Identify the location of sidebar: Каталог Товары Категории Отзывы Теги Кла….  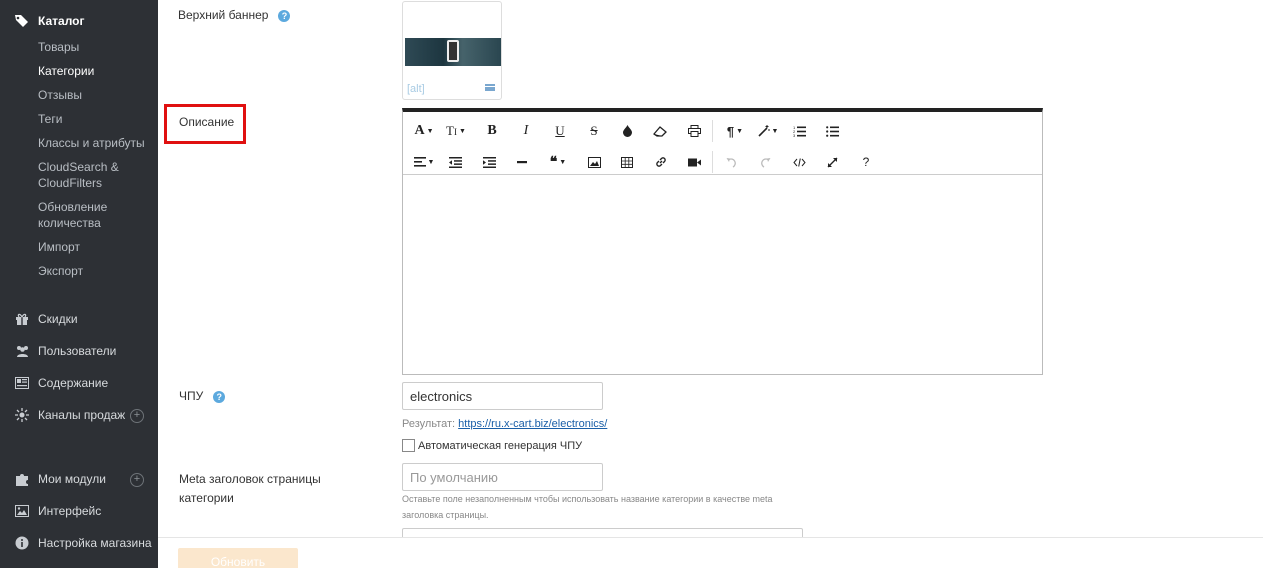
(79, 284).